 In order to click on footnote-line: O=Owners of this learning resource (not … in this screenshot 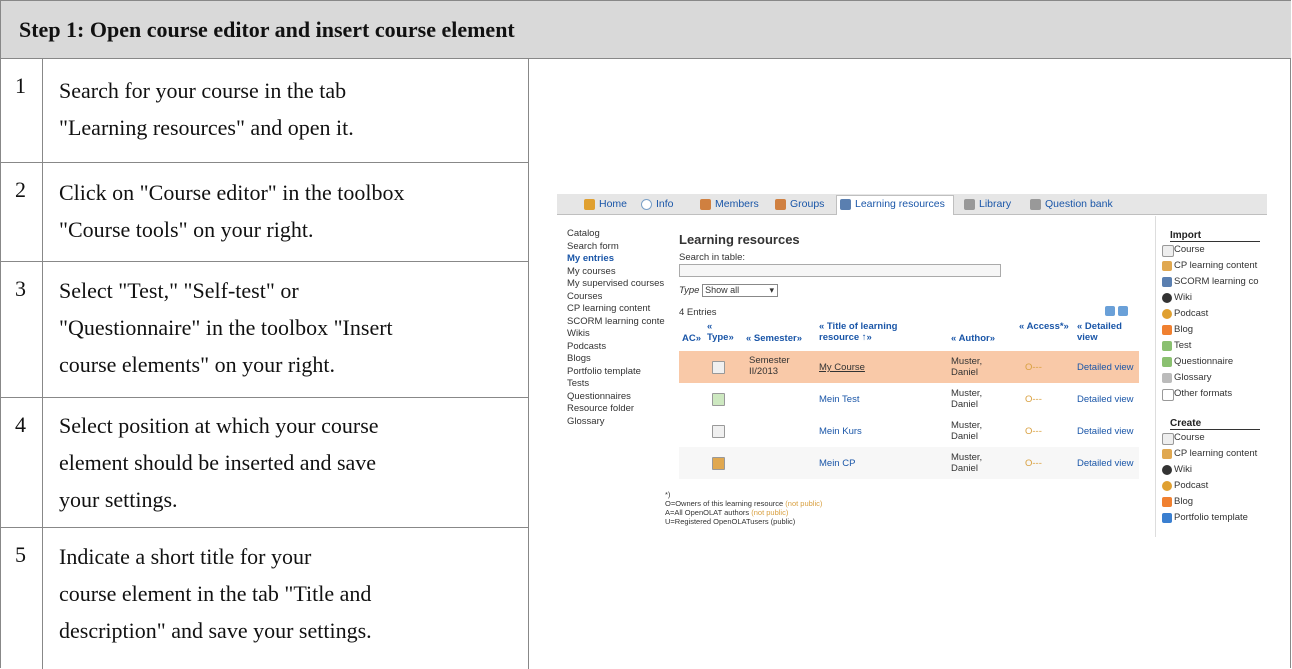, I will do `click(743, 503)`.